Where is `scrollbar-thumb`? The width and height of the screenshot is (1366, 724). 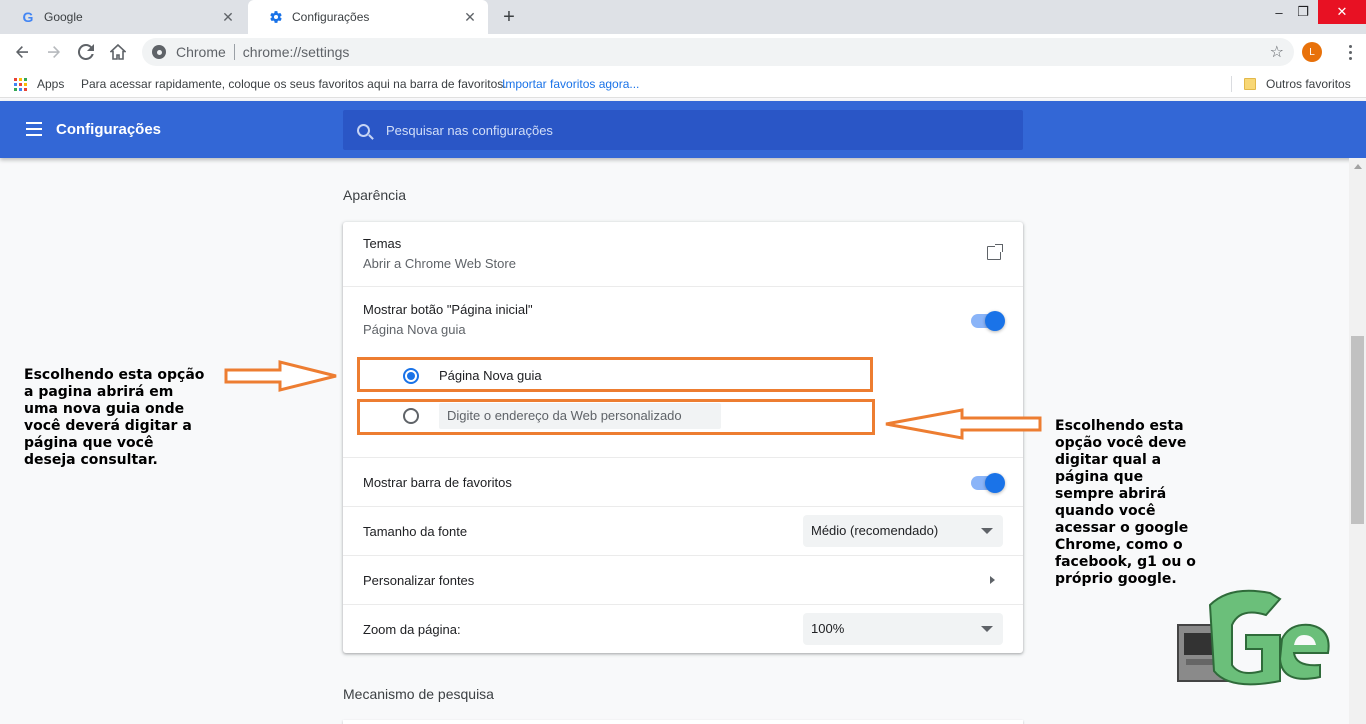 scrollbar-thumb is located at coordinates (1357, 430).